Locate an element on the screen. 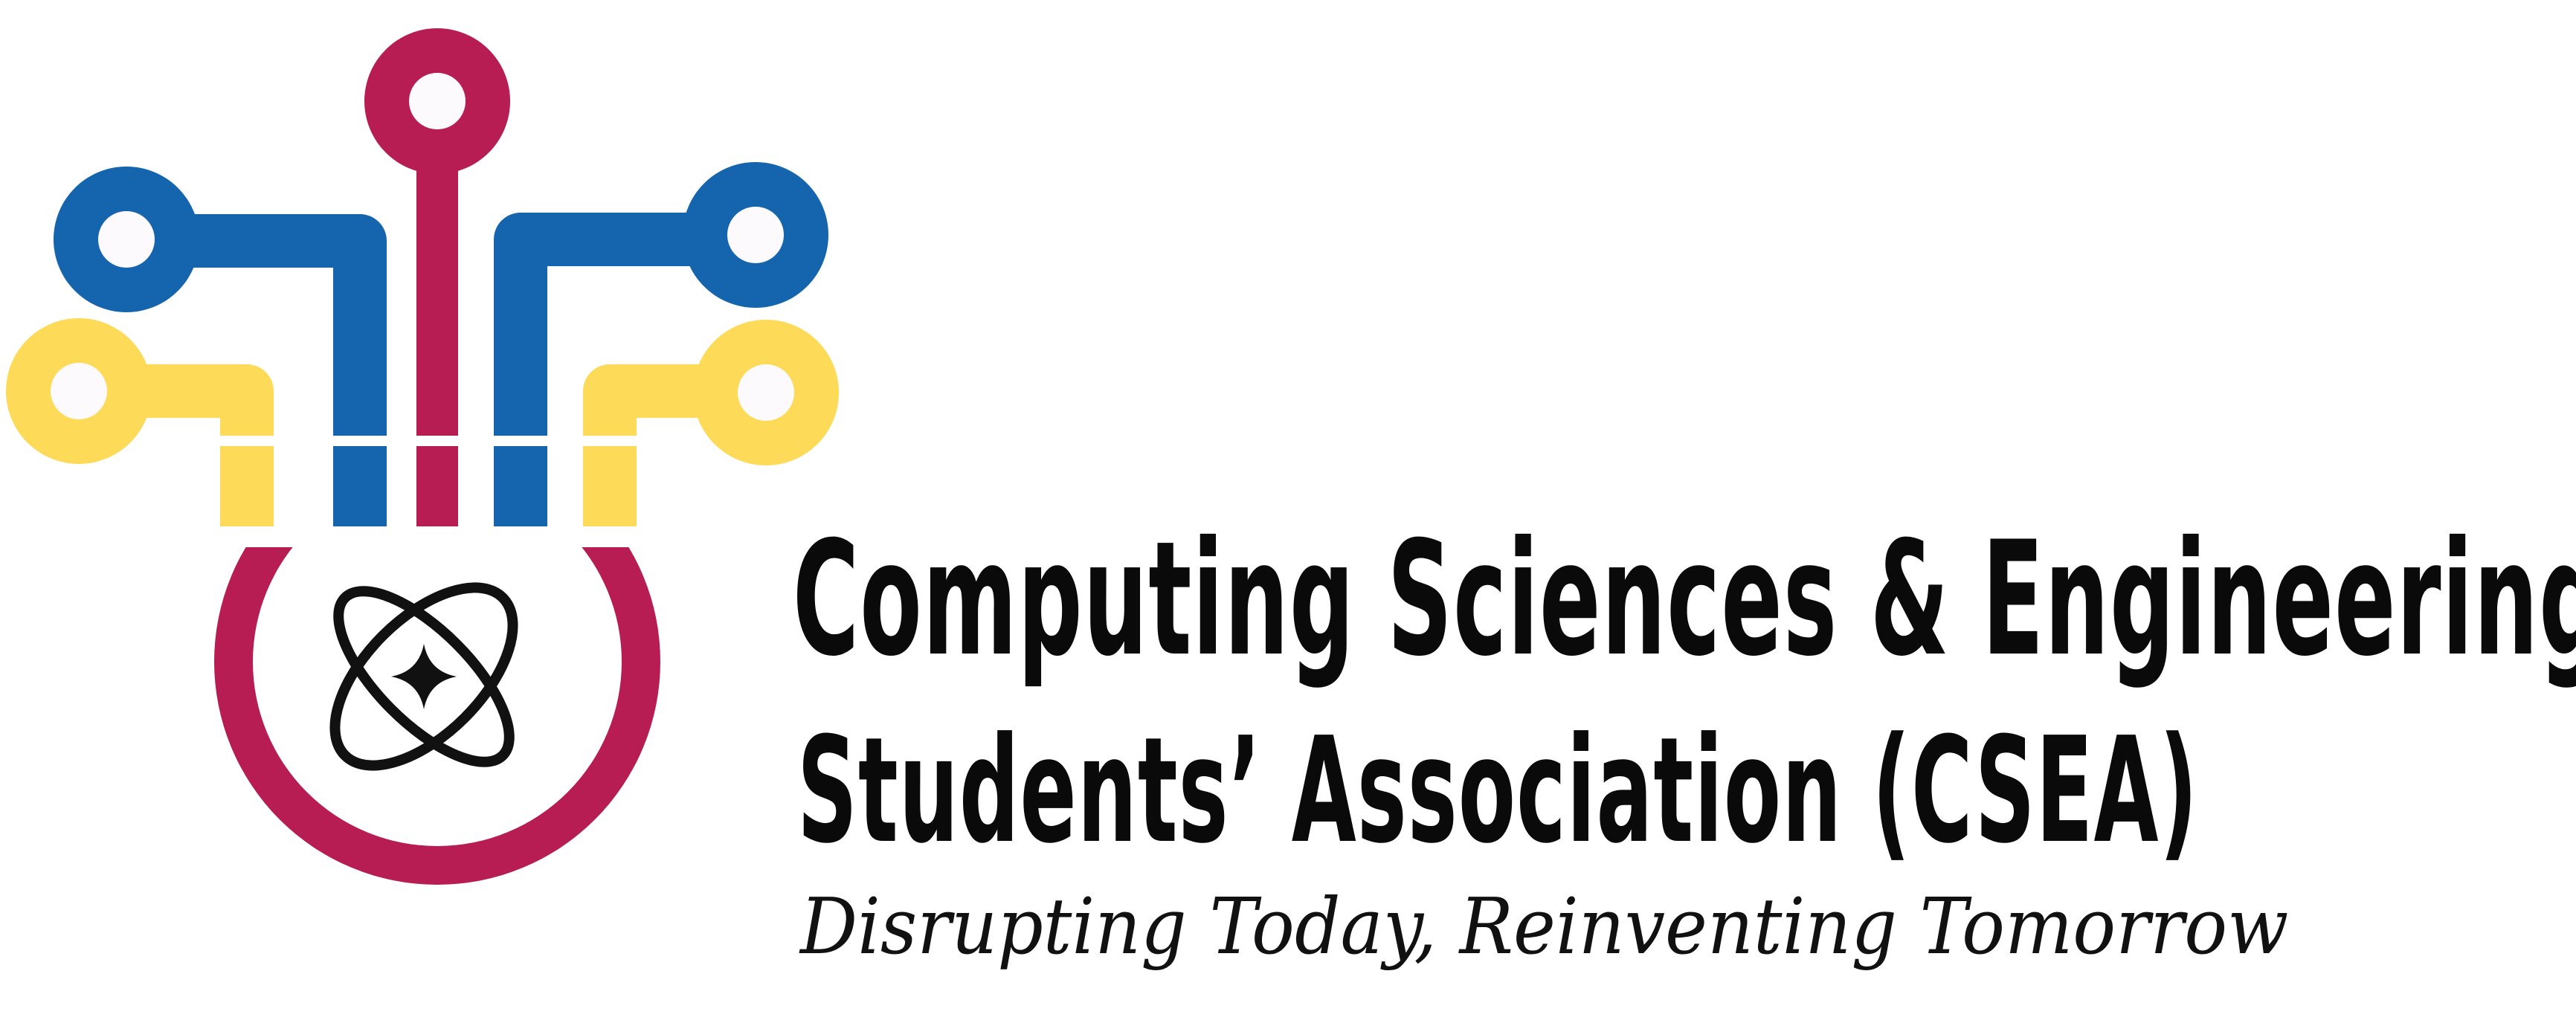 This screenshot has width=2576, height=1026. tagline: Disrupting Today, Reinventing Tomorrow is located at coordinates (1544, 927).